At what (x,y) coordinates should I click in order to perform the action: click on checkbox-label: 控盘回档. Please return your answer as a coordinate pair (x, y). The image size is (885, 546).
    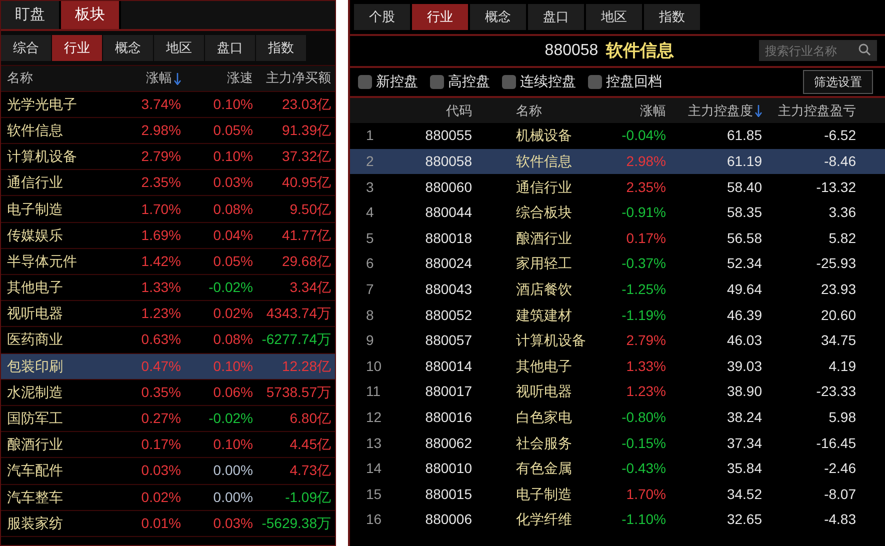
    Looking at the image, I should click on (634, 81).